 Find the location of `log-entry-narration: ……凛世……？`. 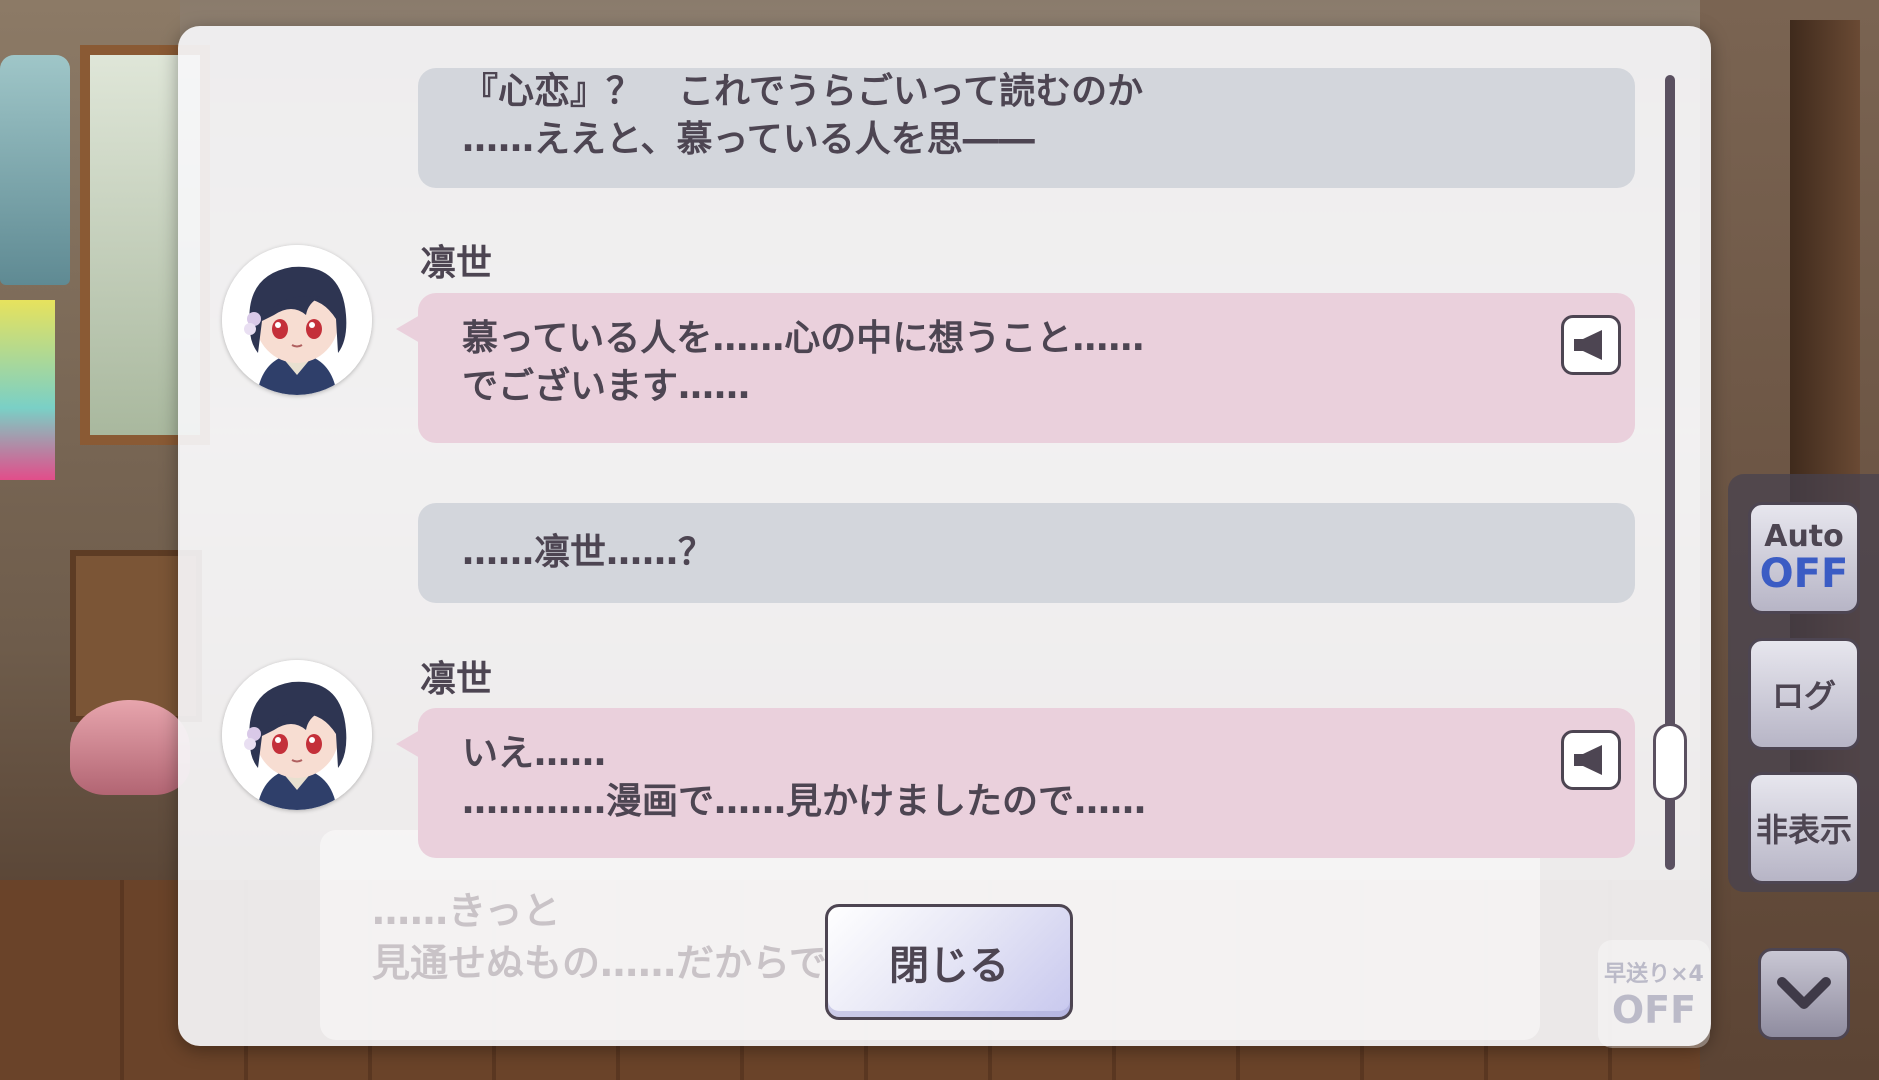

log-entry-narration: ……凛世……？ is located at coordinates (1026, 553).